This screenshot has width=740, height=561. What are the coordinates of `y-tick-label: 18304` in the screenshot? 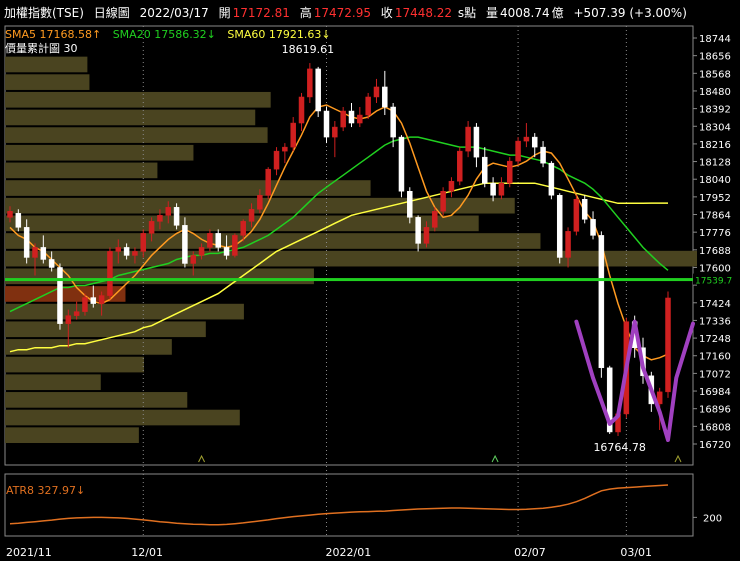 It's located at (715, 127).